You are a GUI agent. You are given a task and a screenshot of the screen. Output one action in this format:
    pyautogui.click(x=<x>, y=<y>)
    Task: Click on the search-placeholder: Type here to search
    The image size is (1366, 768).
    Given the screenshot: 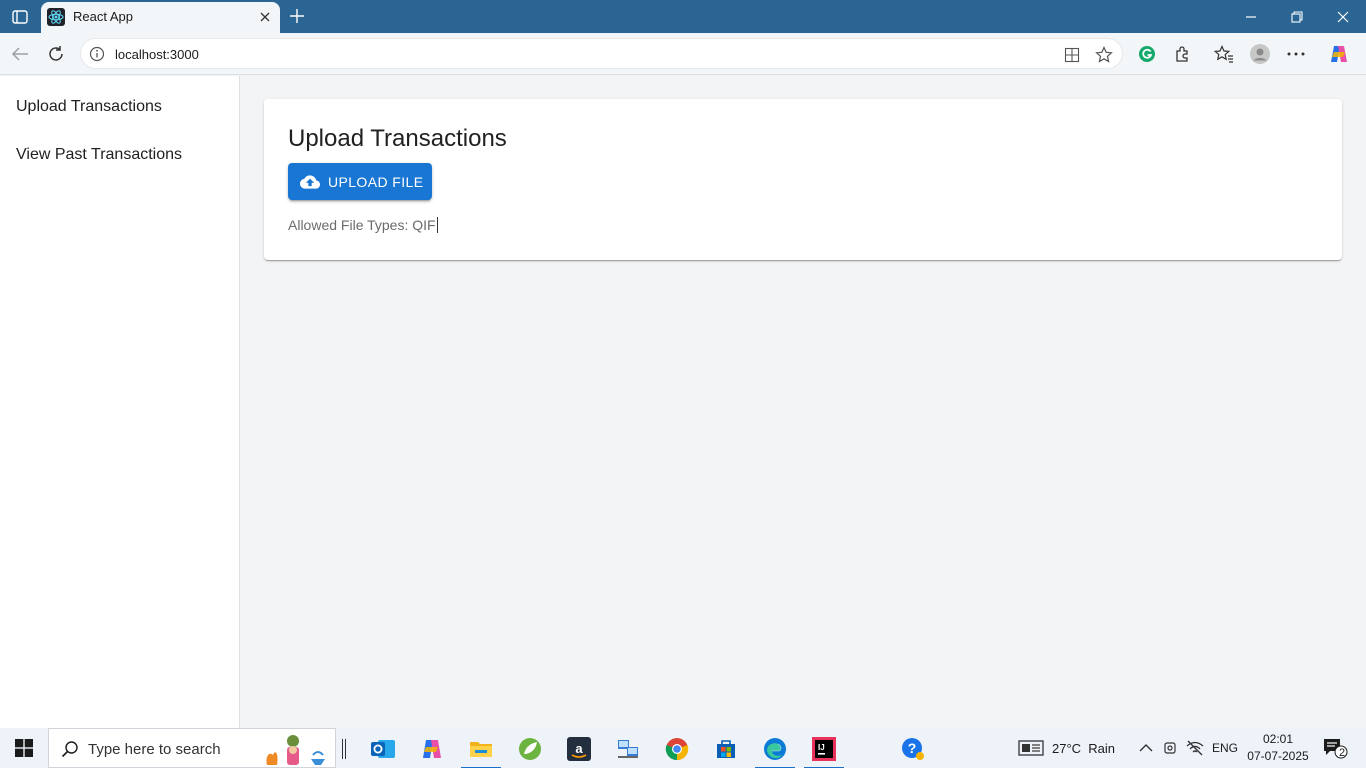 What is the action you would take?
    pyautogui.click(x=154, y=749)
    